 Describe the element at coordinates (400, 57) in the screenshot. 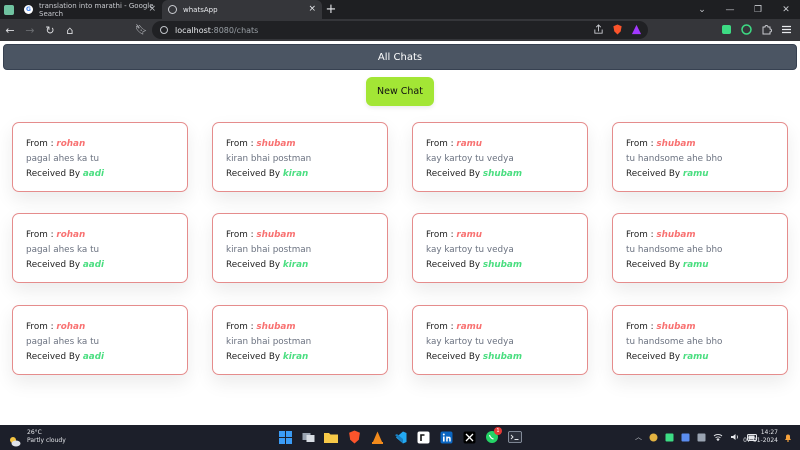

I see `all-chats-header: All Chats` at that location.